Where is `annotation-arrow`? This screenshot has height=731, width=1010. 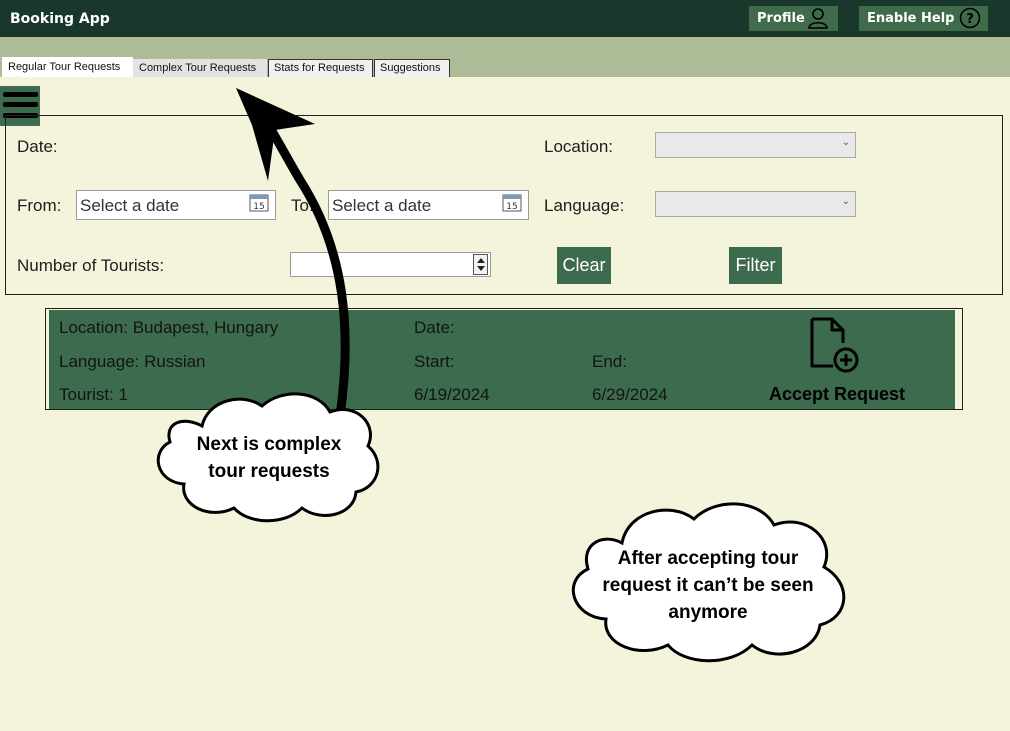 annotation-arrow is located at coordinates (293, 254).